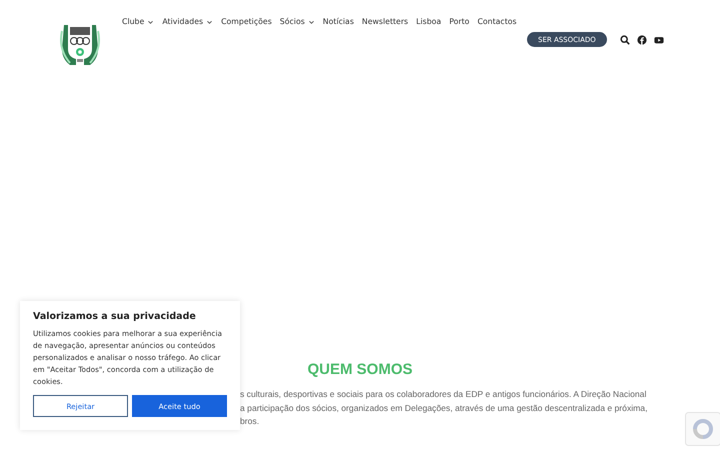  I want to click on banner-title: Valorizamos a sua privacidade, so click(115, 316).